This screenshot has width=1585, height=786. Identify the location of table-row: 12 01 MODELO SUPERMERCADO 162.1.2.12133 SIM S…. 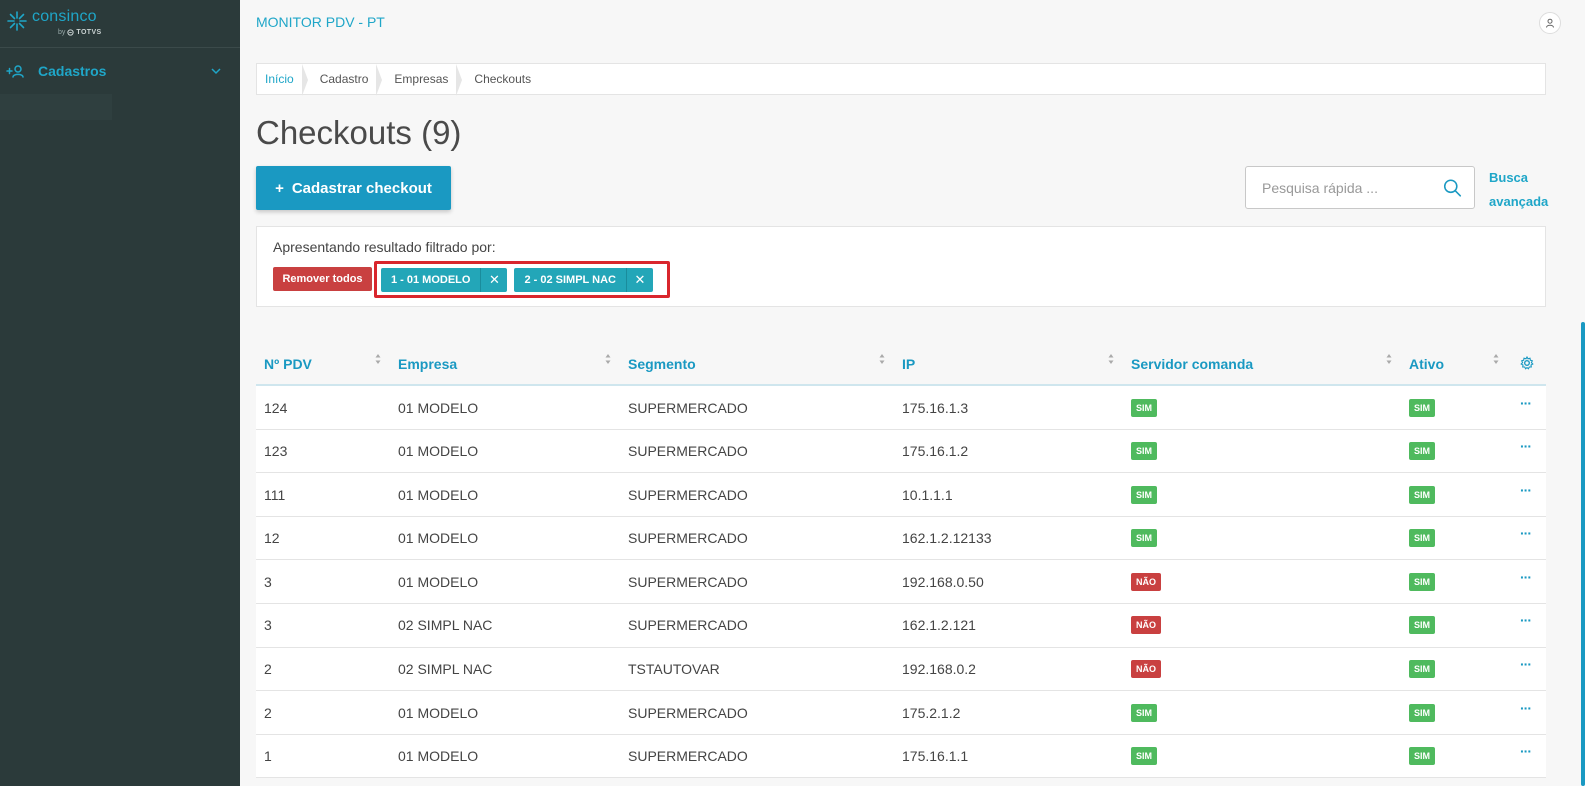
(901, 538).